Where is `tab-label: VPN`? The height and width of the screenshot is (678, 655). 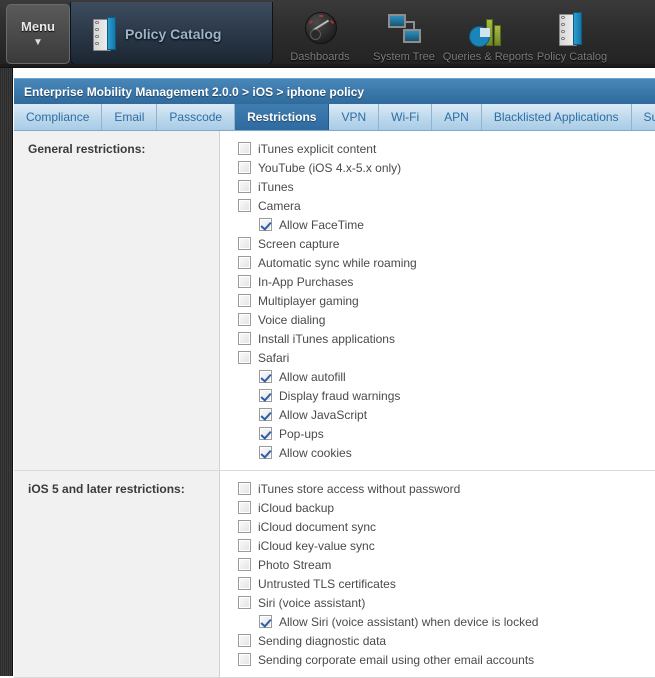
tab-label: VPN is located at coordinates (354, 117).